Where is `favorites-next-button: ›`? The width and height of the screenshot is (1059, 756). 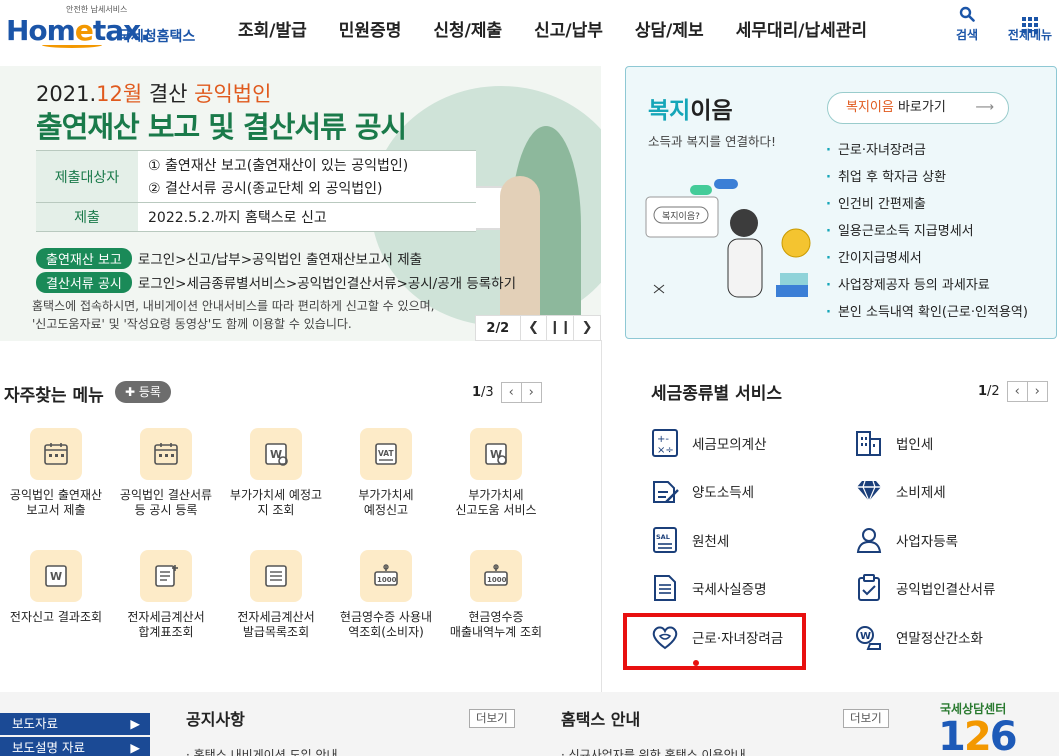
favorites-next-button: › is located at coordinates (531, 392).